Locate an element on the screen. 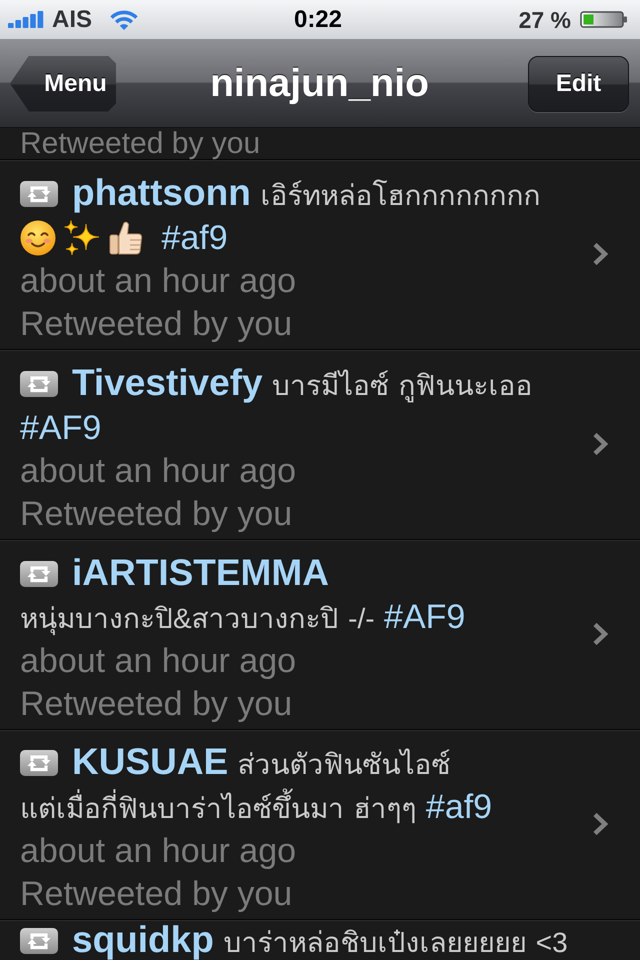  signal-icon is located at coordinates (26, 19).